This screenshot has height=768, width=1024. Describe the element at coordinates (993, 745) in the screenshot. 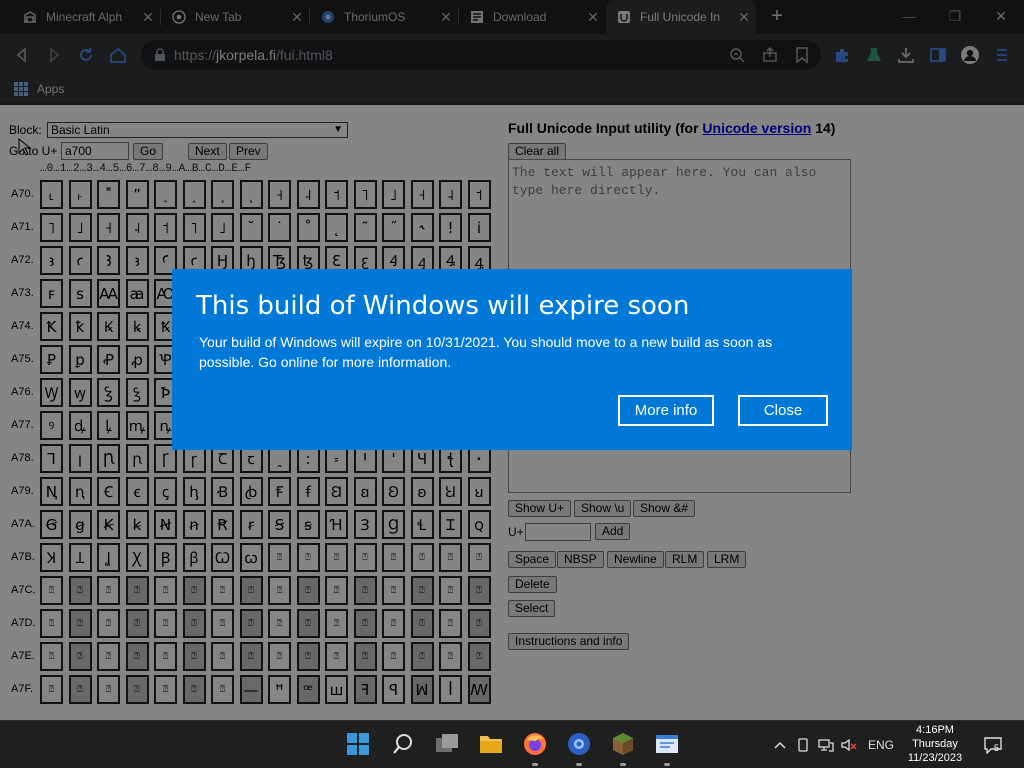

I see `notifications-icon: 5` at that location.